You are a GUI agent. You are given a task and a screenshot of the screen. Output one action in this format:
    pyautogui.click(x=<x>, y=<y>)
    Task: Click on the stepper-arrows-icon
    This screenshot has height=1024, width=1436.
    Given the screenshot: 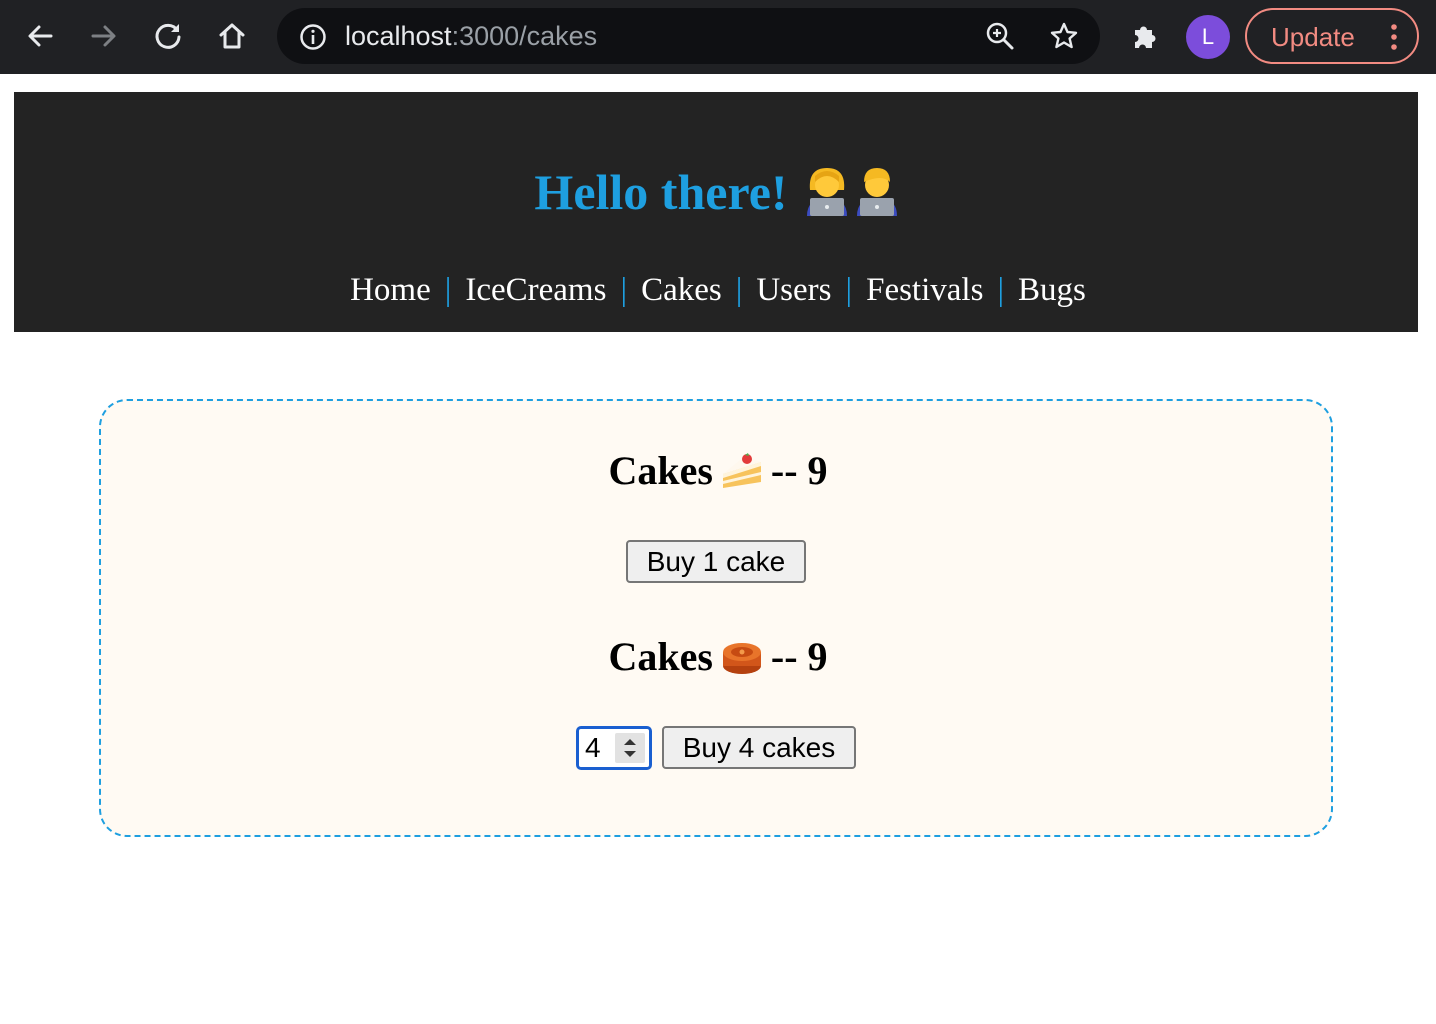 What is the action you would take?
    pyautogui.click(x=630, y=748)
    